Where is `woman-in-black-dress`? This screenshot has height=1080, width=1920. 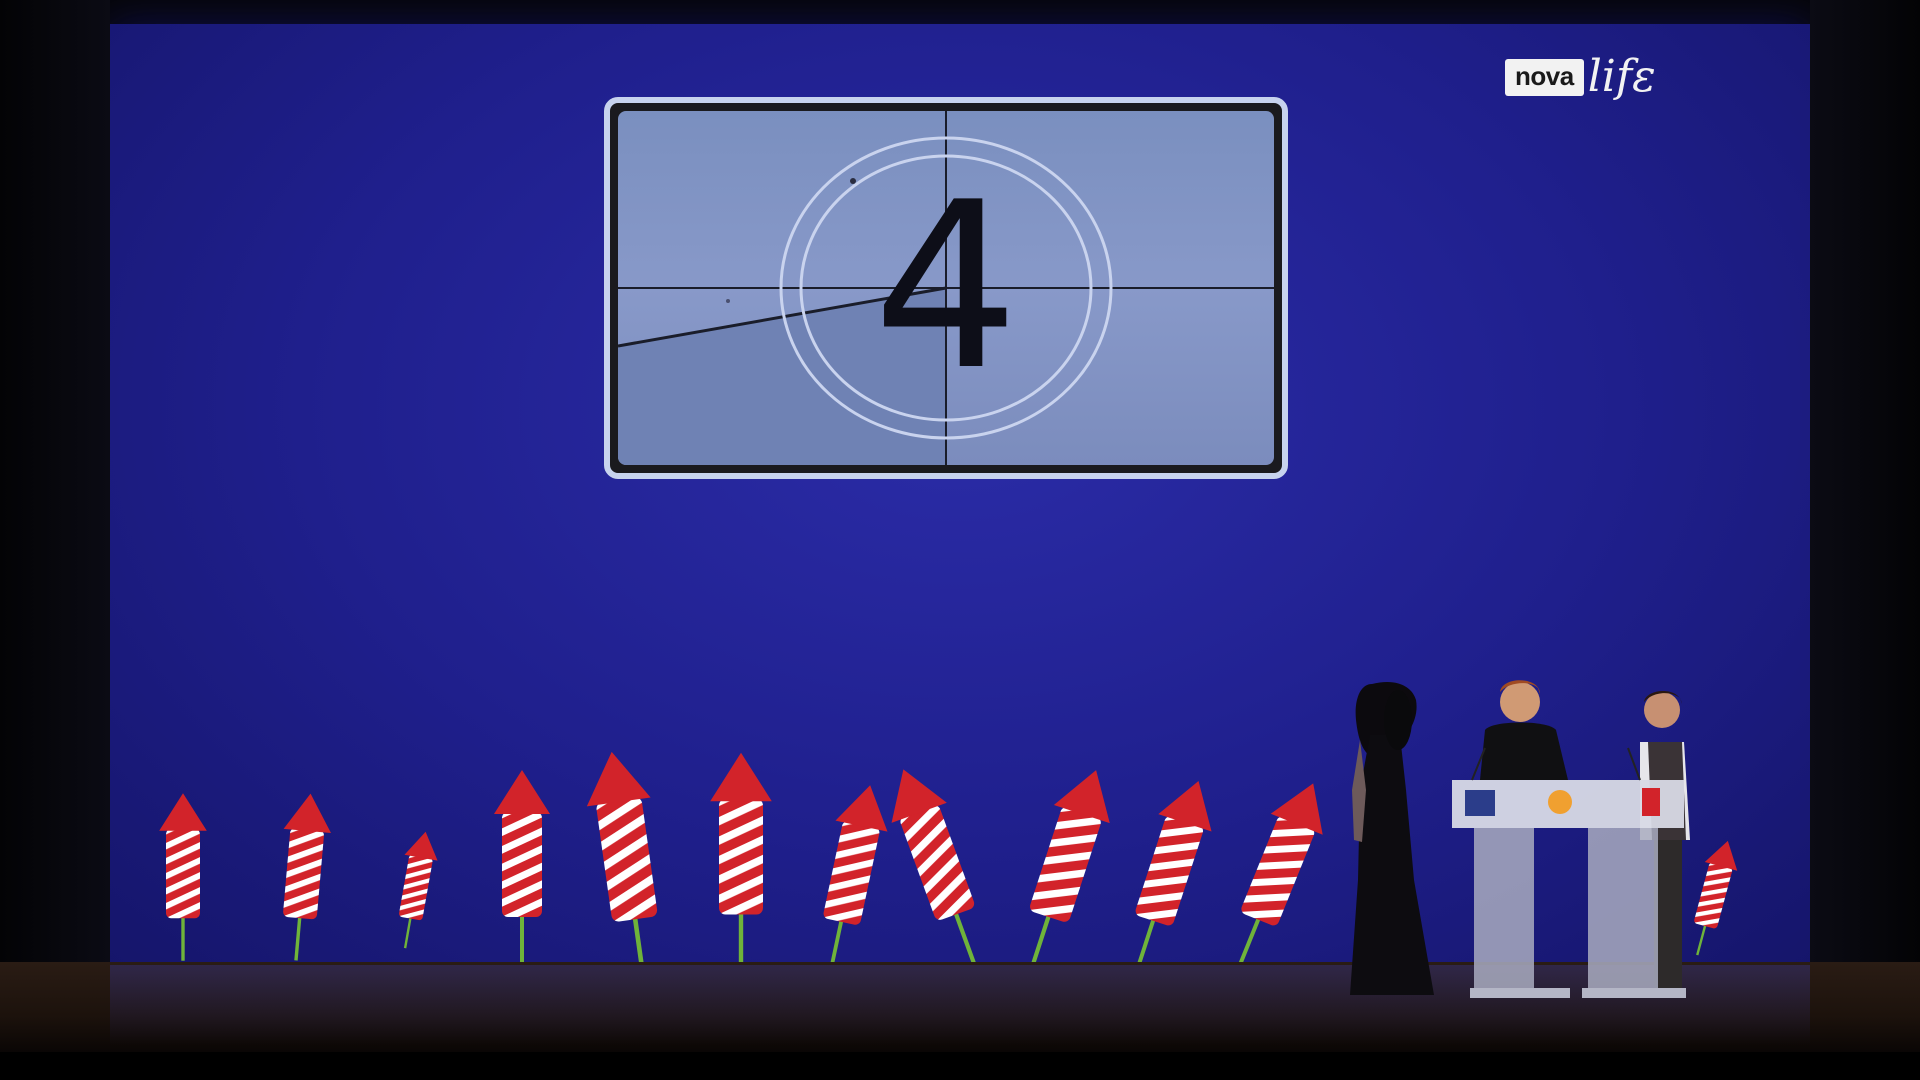 woman-in-black-dress is located at coordinates (1392, 838).